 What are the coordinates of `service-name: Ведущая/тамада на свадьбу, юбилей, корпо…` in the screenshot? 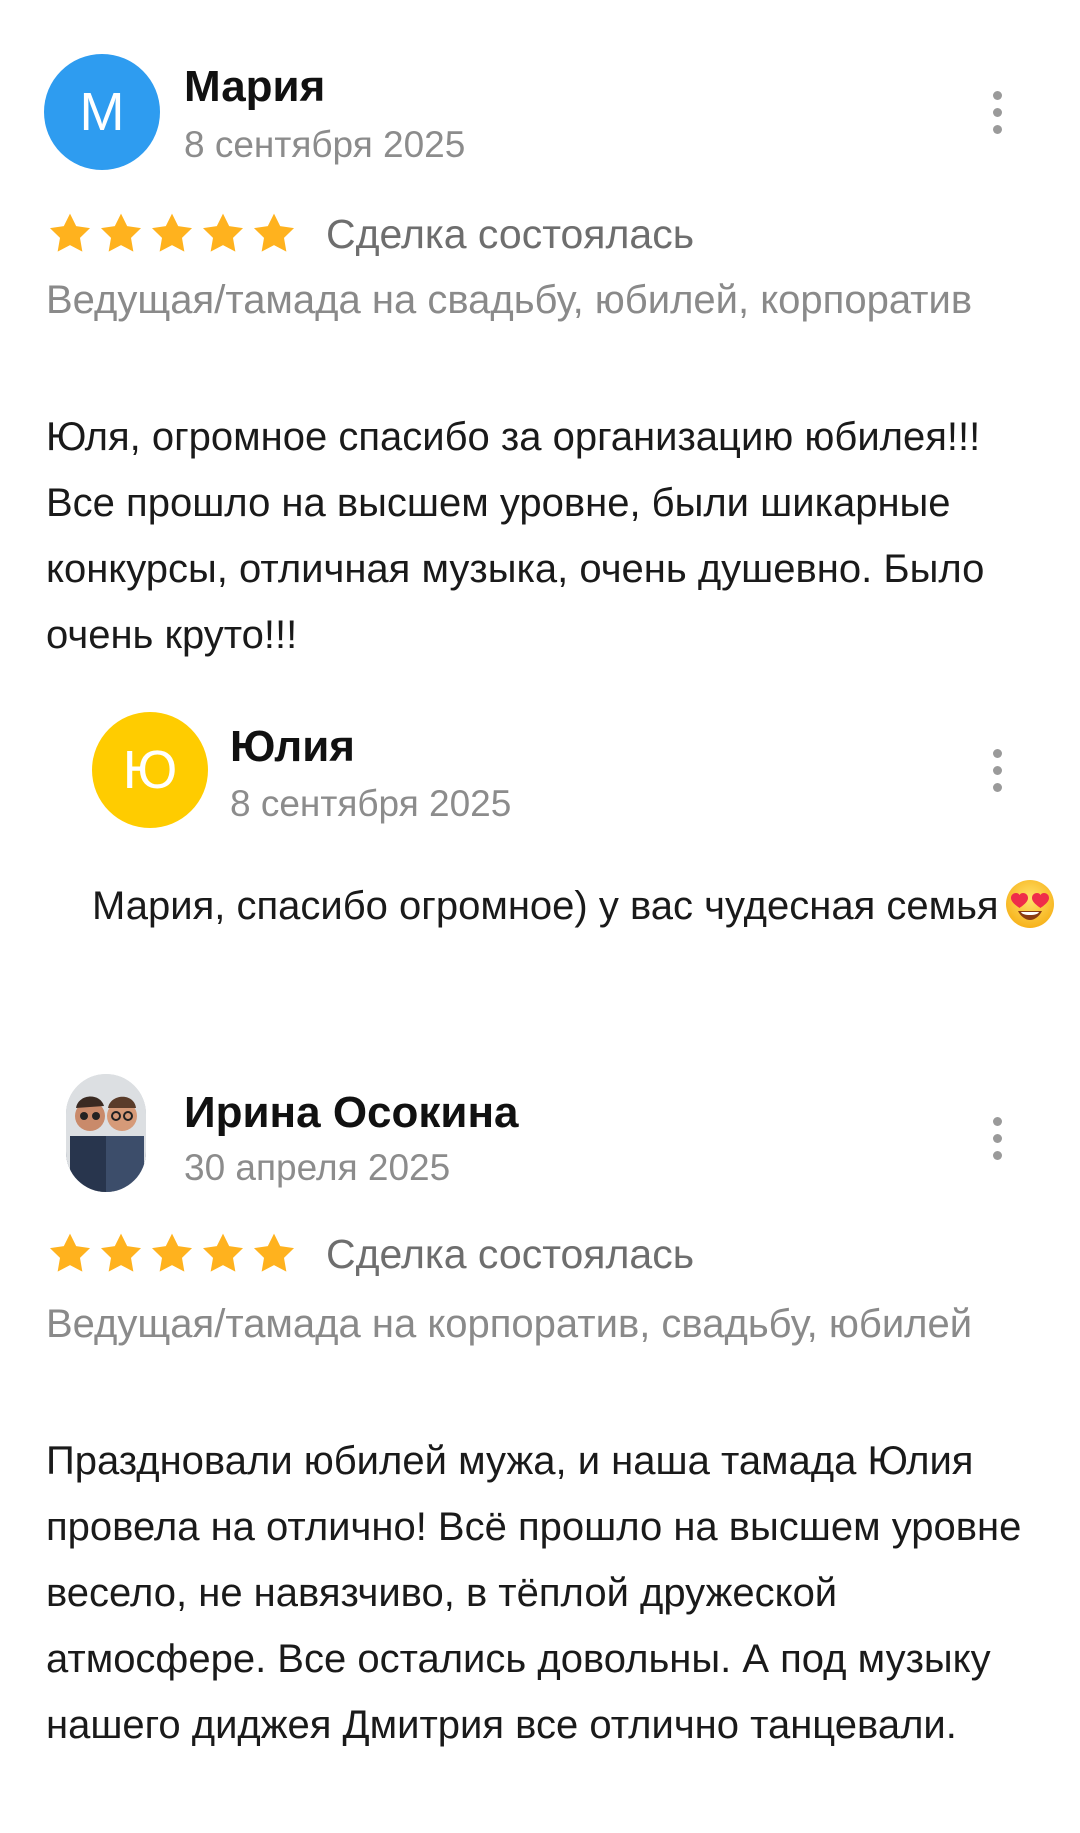 It's located at (509, 300).